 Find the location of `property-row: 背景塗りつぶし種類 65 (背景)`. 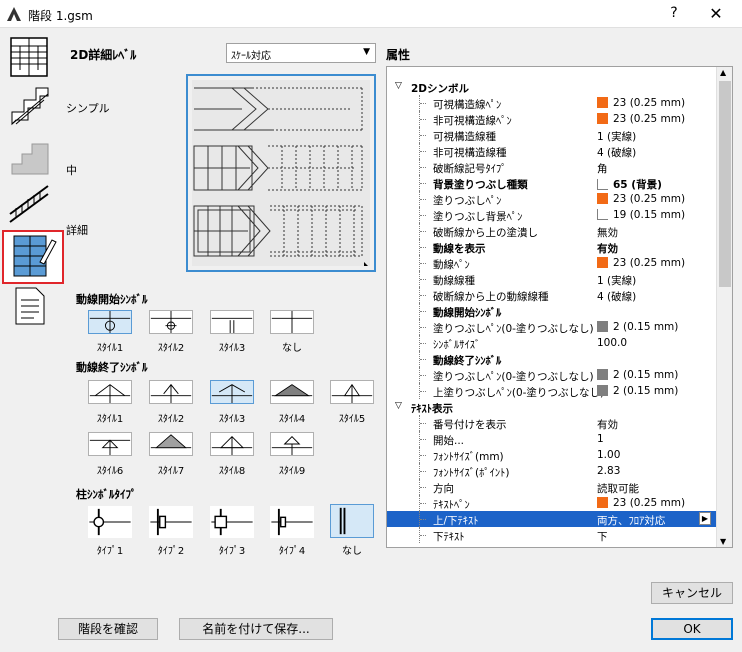

property-row: 背景塗りつぶし種類 65 (背景) is located at coordinates (552, 183).